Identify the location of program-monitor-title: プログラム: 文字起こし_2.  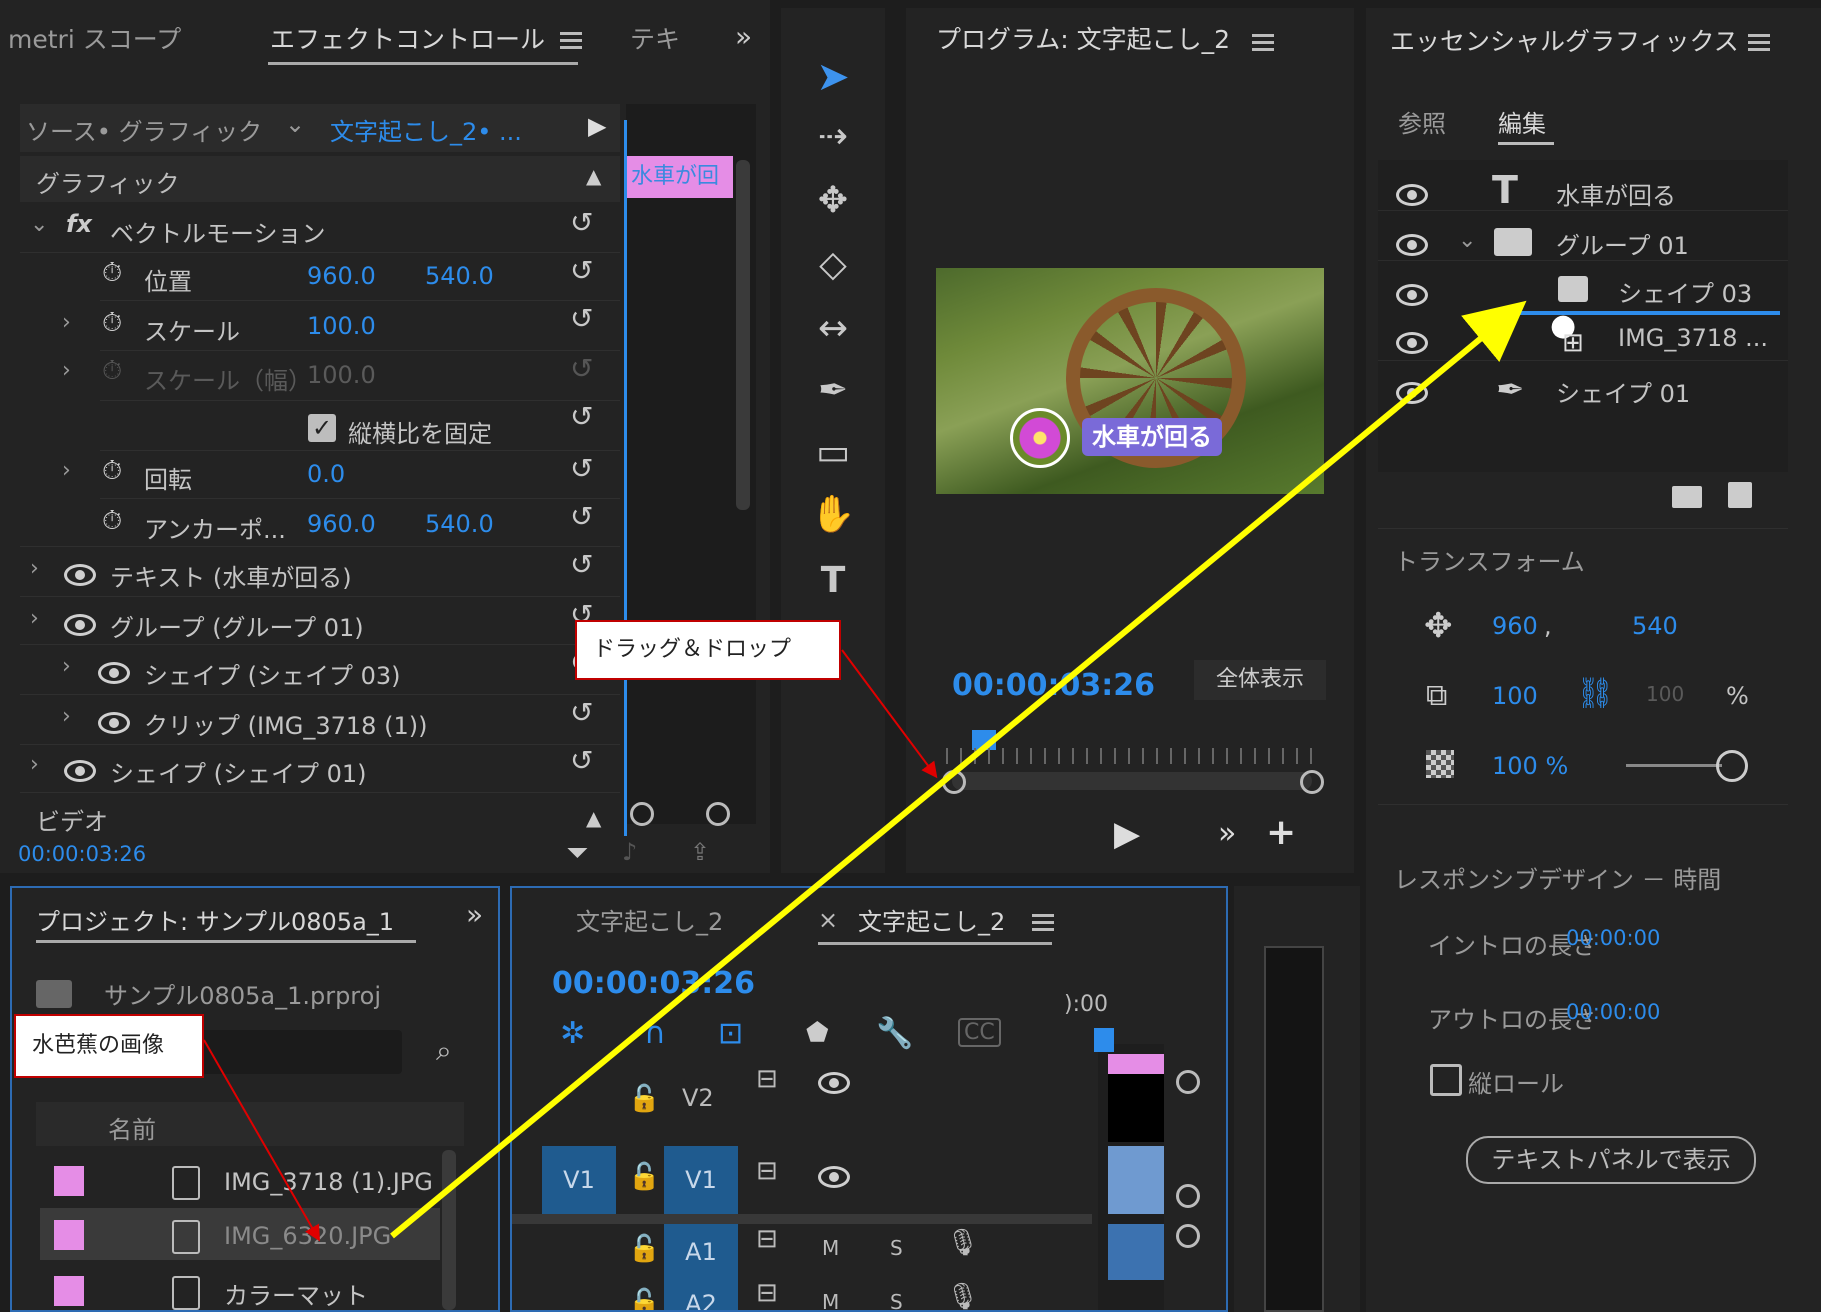
(1083, 38).